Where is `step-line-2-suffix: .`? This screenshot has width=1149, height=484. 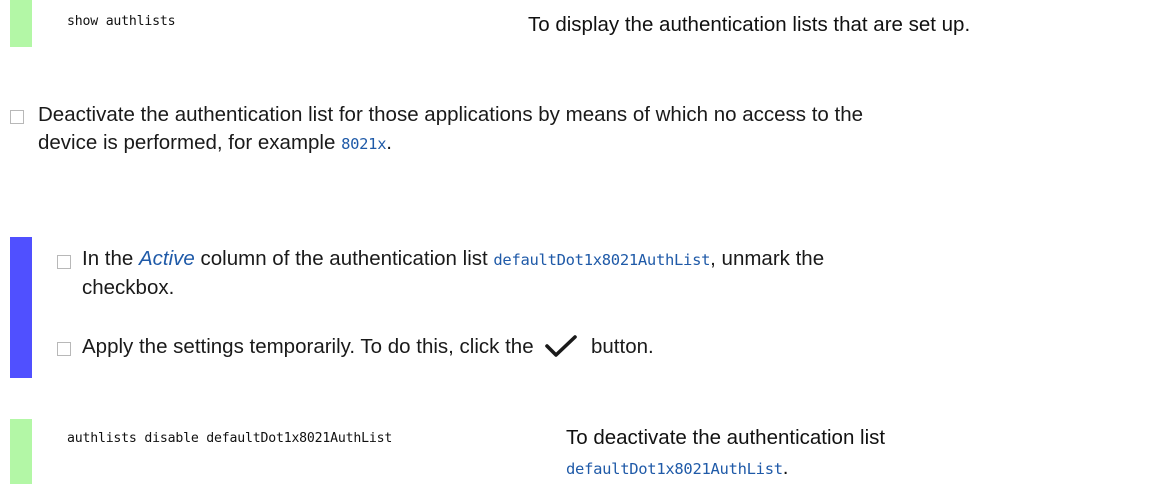
step-line-2-suffix: . is located at coordinates (389, 142).